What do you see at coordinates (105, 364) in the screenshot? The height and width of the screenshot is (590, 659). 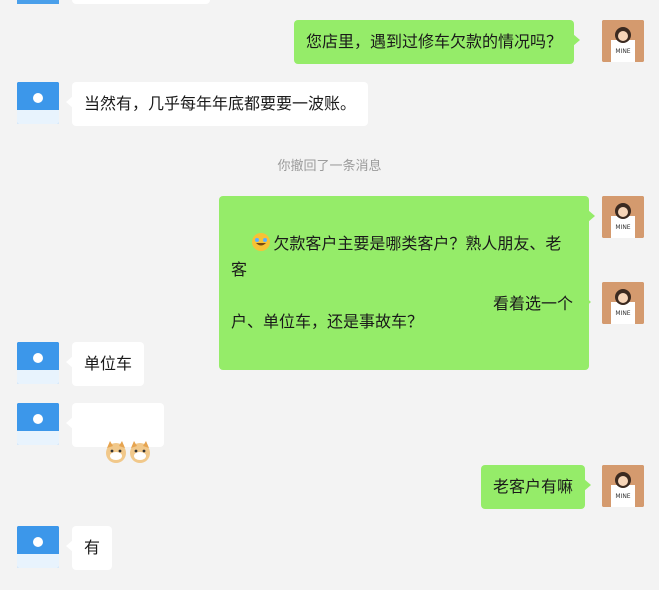 I see `message-bubble-other: 单位车` at bounding box center [105, 364].